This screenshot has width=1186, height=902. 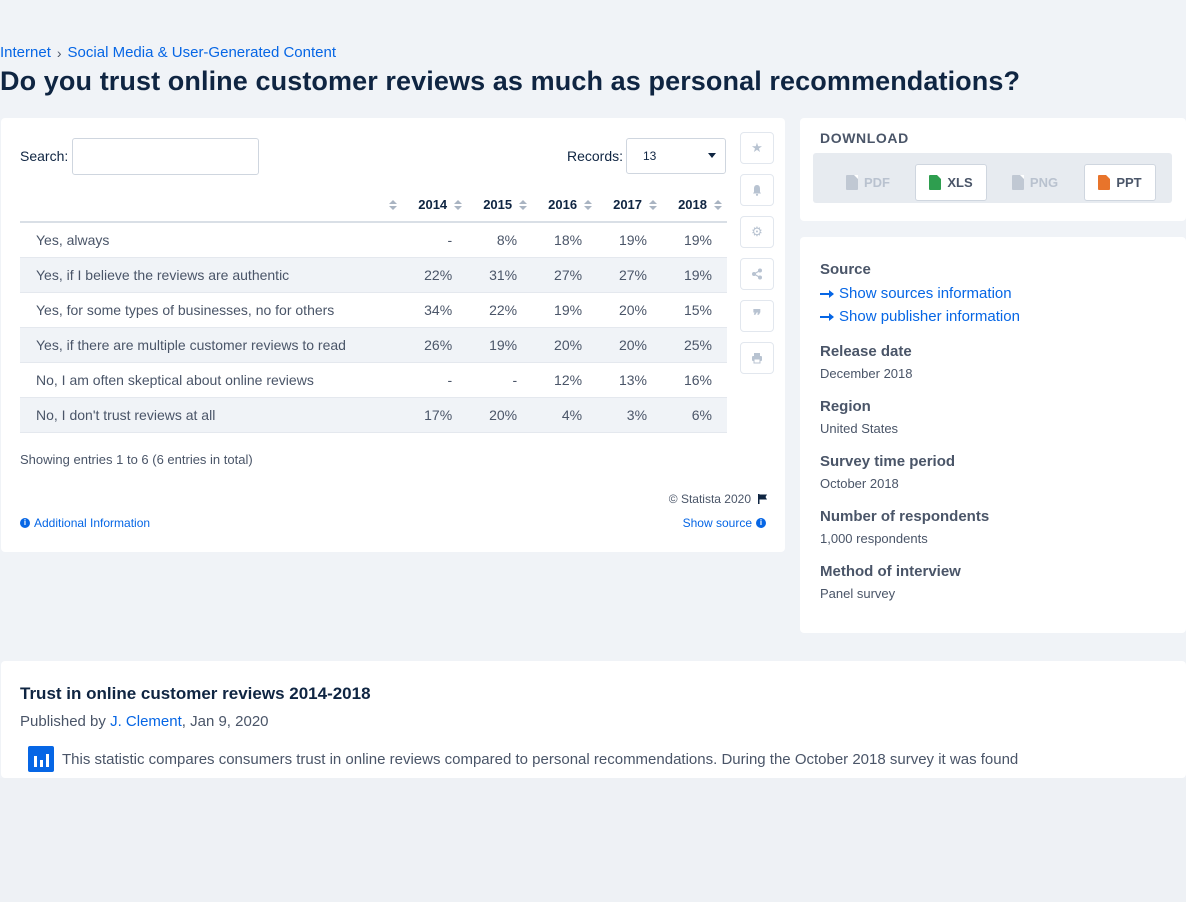 I want to click on respondents-value: 1,000 respondents, so click(x=874, y=538).